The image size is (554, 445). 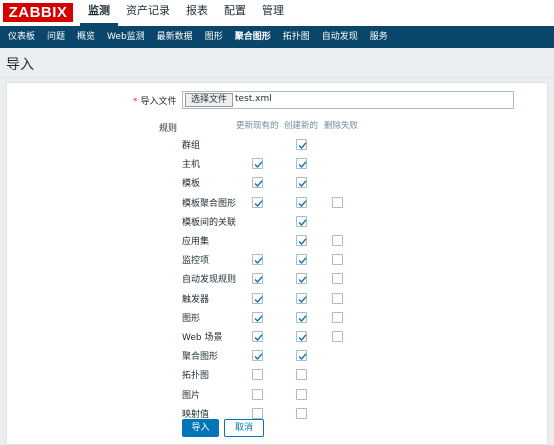 I want to click on rule-label: 模板聚合图形, so click(x=209, y=204).